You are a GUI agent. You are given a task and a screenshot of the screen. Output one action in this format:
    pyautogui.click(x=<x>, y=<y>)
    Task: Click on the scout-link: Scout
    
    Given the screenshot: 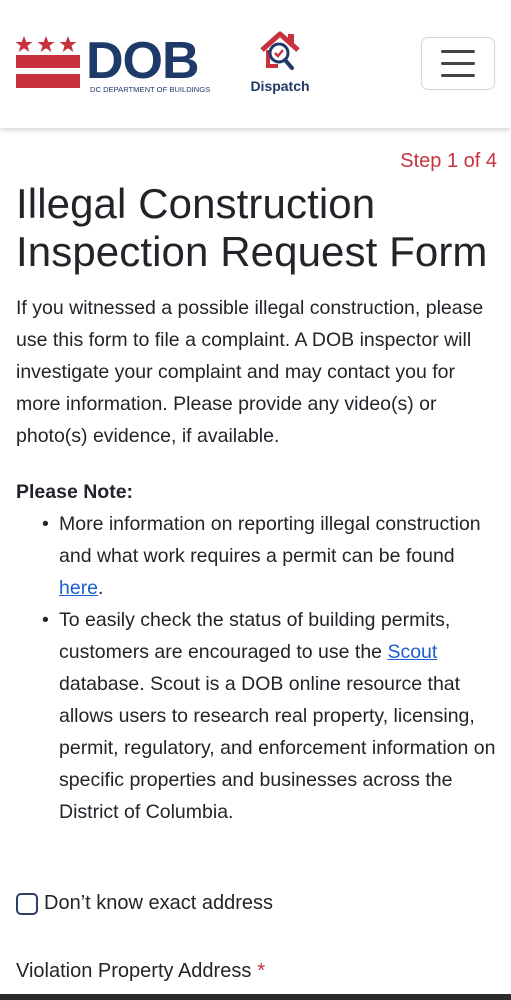 What is the action you would take?
    pyautogui.click(x=412, y=652)
    